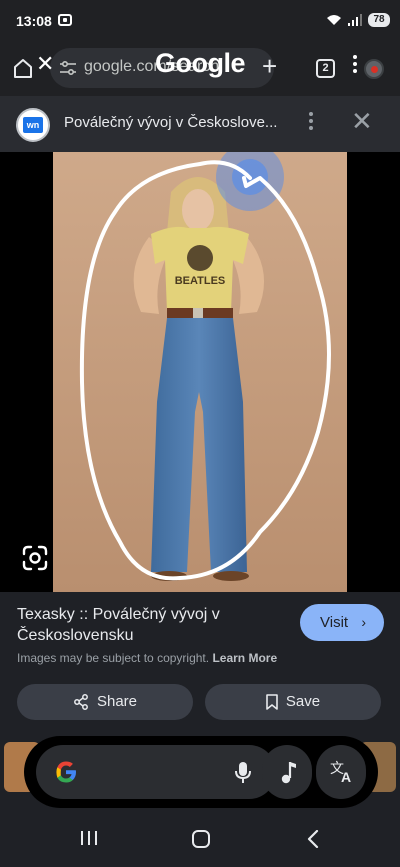  I want to click on save-button: Save, so click(293, 702).